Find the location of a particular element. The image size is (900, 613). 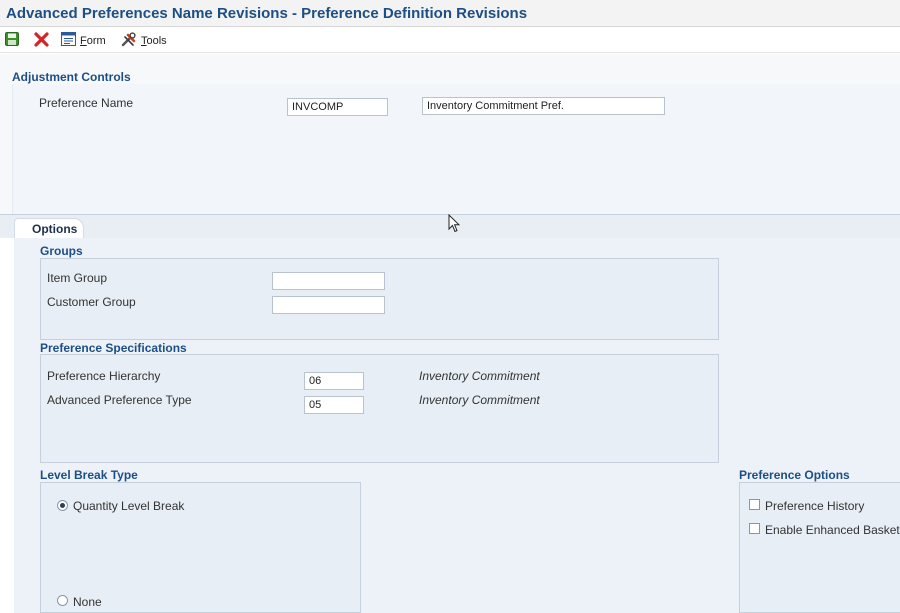

close-icon is located at coordinates (41, 40).